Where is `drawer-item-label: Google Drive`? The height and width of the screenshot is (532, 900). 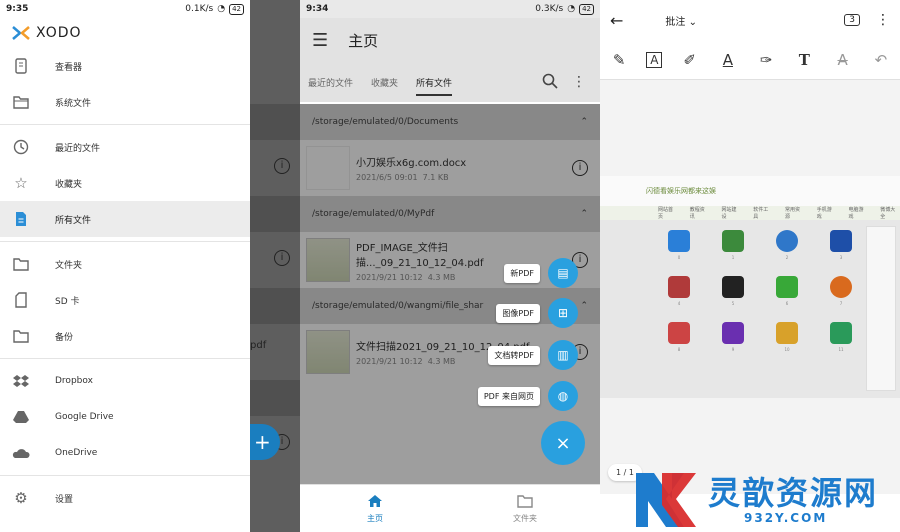
drawer-item-label: Google Drive is located at coordinates (84, 417).